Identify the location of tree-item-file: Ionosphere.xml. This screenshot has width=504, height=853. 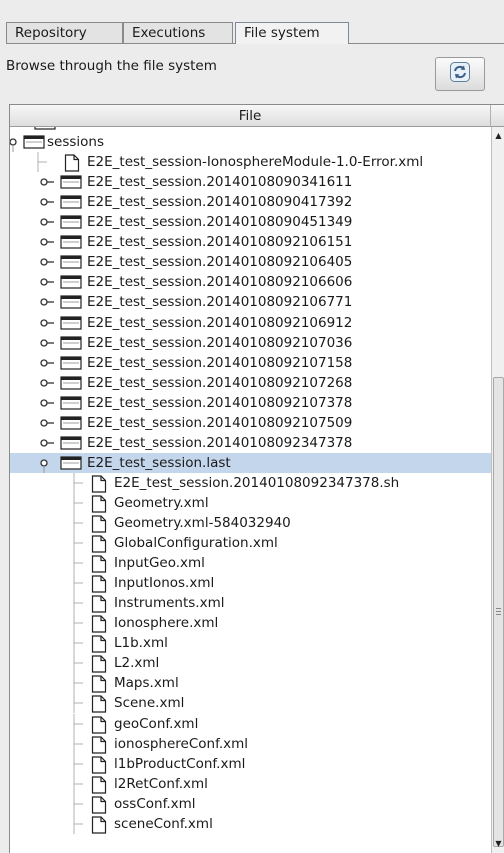
(250, 623).